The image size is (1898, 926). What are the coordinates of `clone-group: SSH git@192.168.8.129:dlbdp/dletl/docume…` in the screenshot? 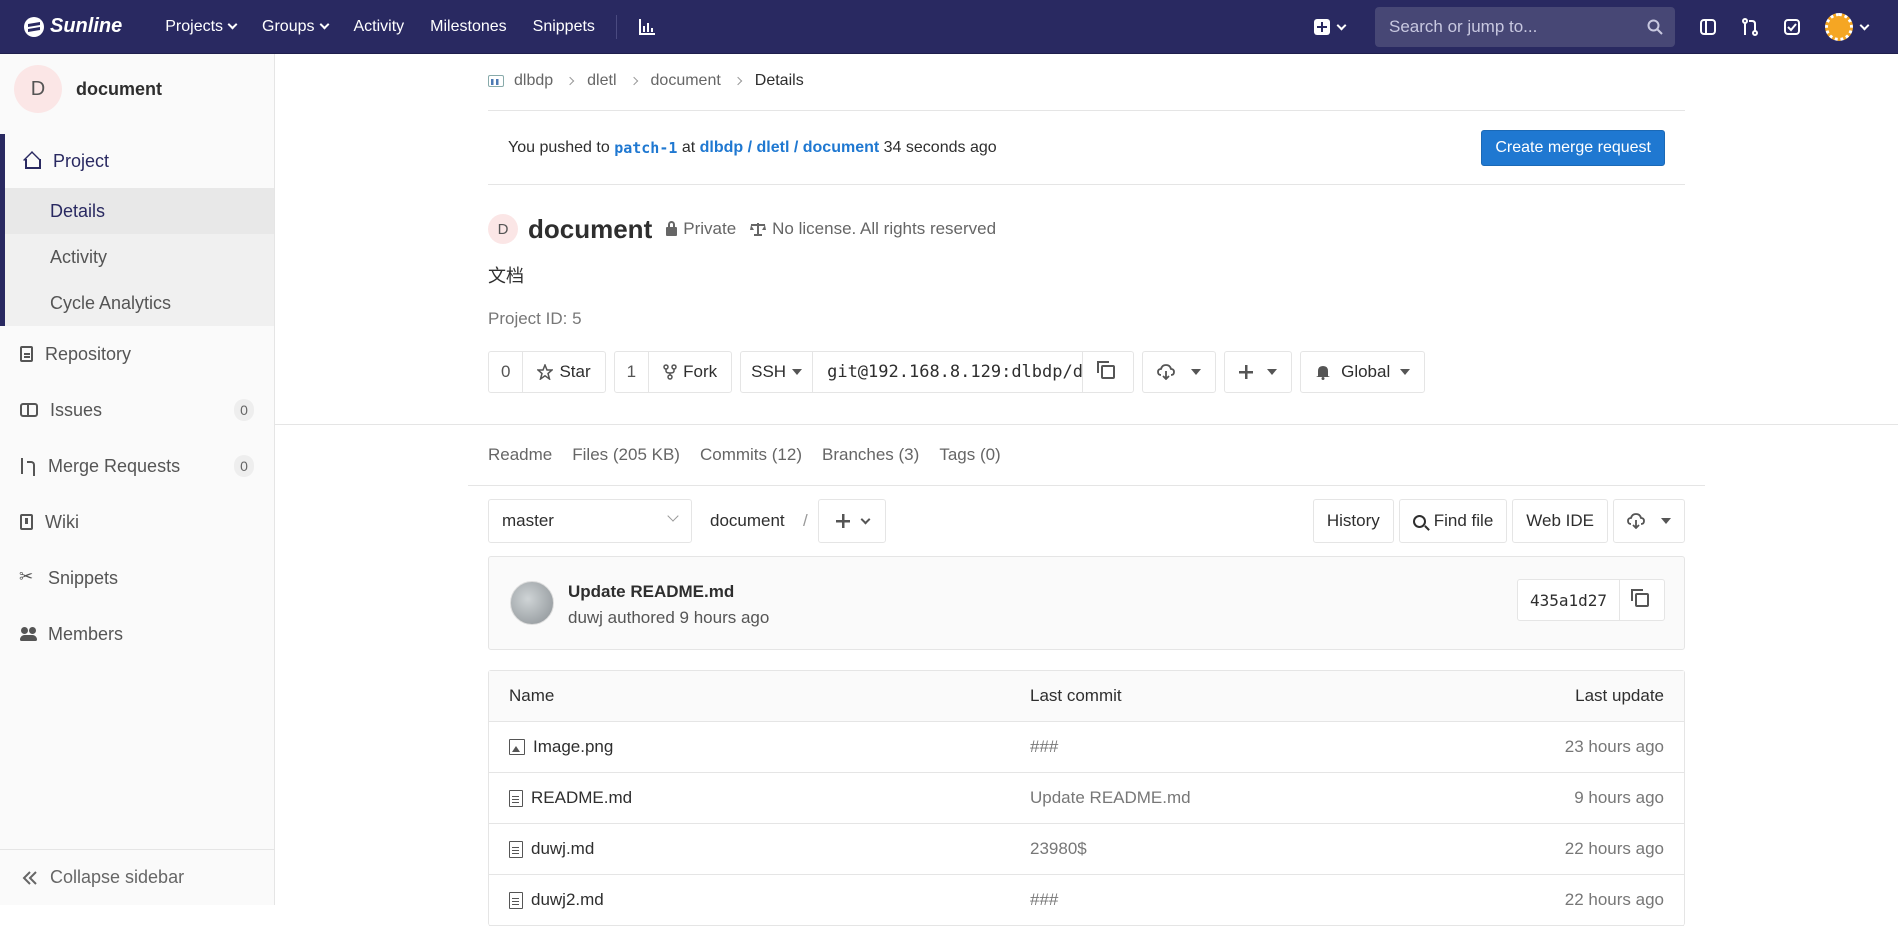 It's located at (937, 372).